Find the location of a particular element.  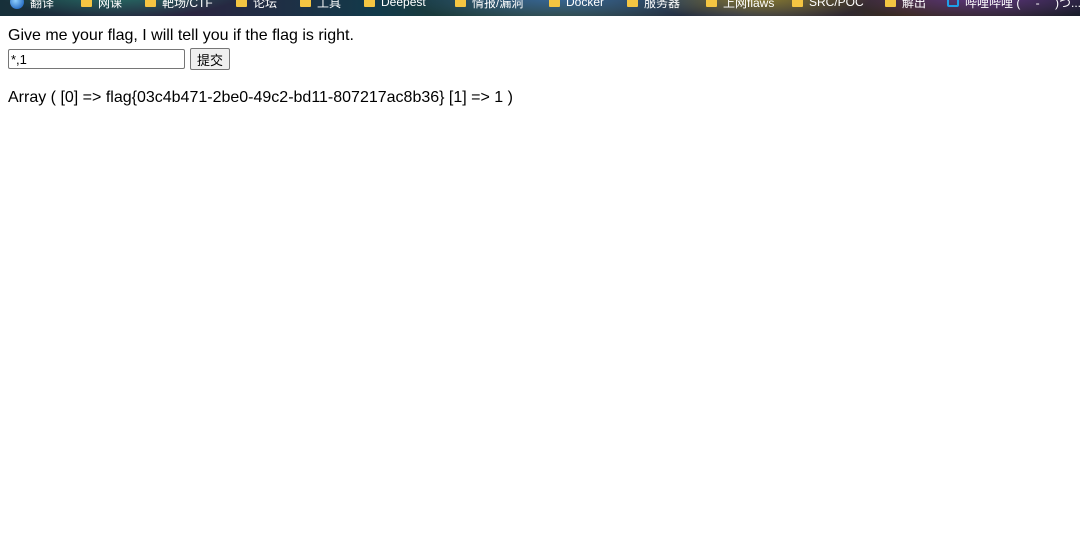

bookmark-label: 翻译 is located at coordinates (42, 5).